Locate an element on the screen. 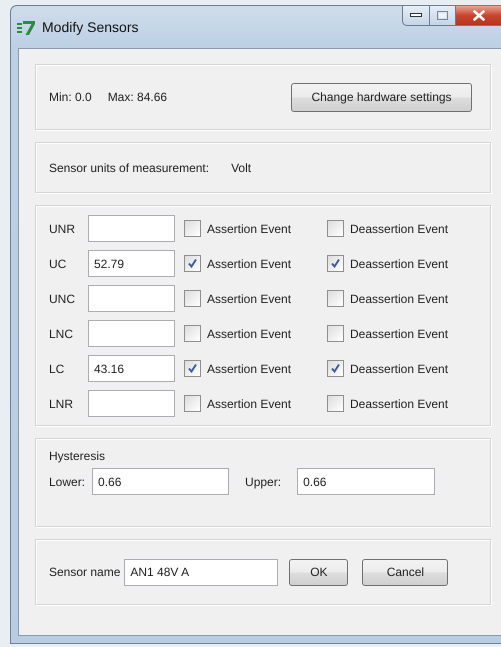 This screenshot has height=647, width=501. change-hardware-settings-button: Change hardware settings is located at coordinates (381, 97).